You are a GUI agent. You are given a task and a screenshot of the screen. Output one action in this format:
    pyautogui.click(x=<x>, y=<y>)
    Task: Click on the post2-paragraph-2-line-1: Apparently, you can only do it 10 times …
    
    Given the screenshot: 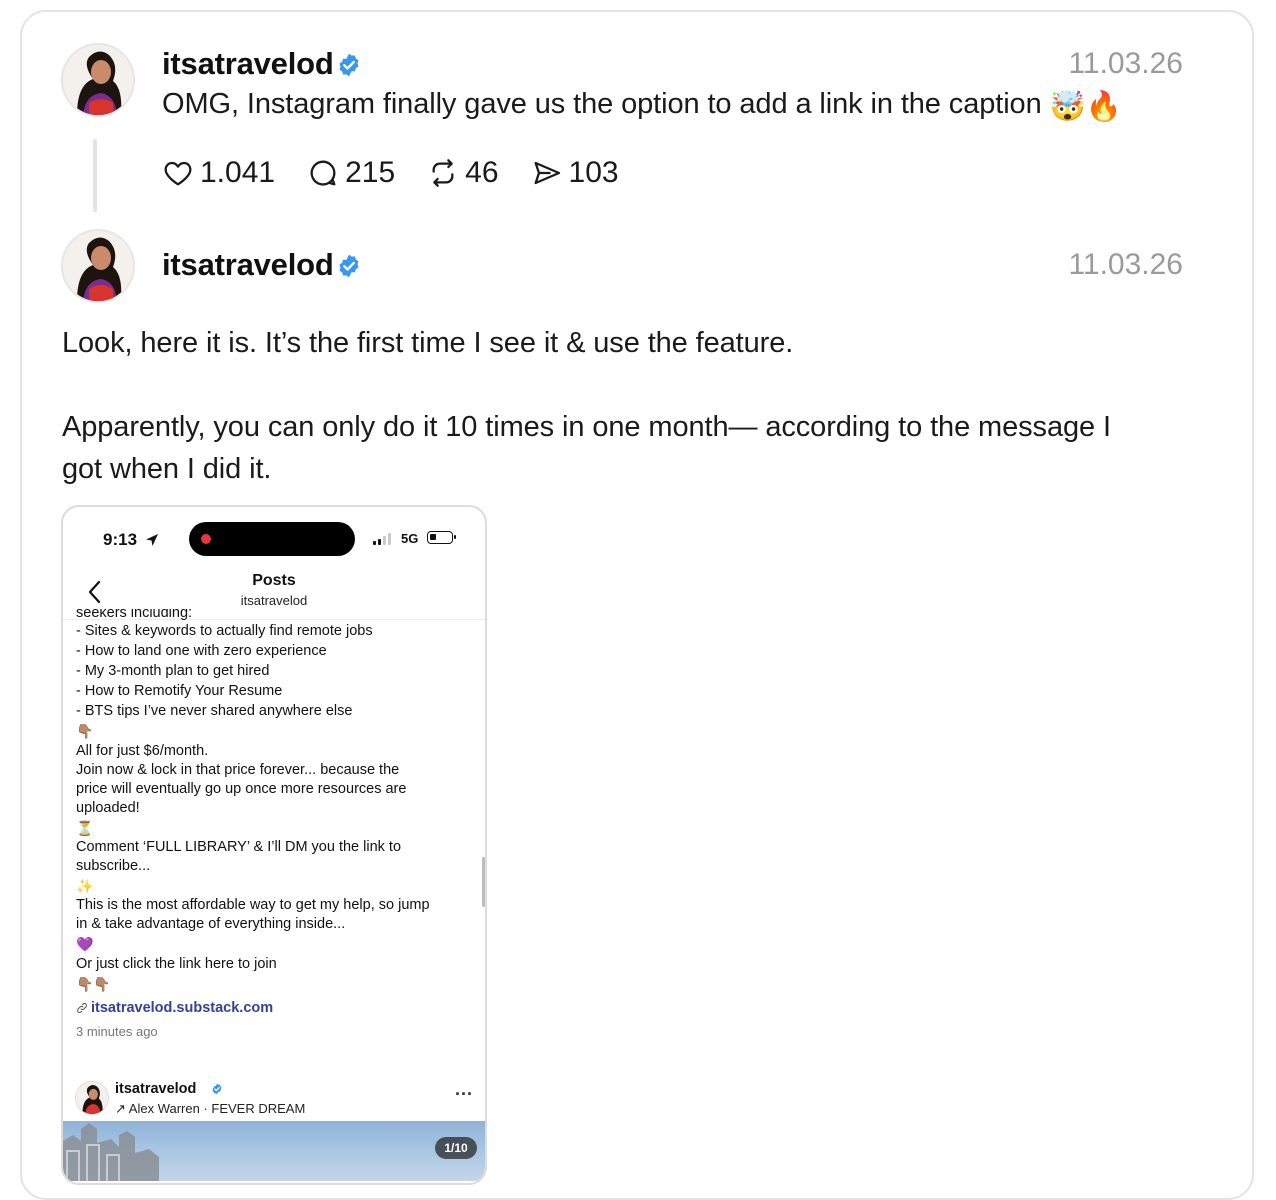 What is the action you would take?
    pyautogui.click(x=586, y=427)
    